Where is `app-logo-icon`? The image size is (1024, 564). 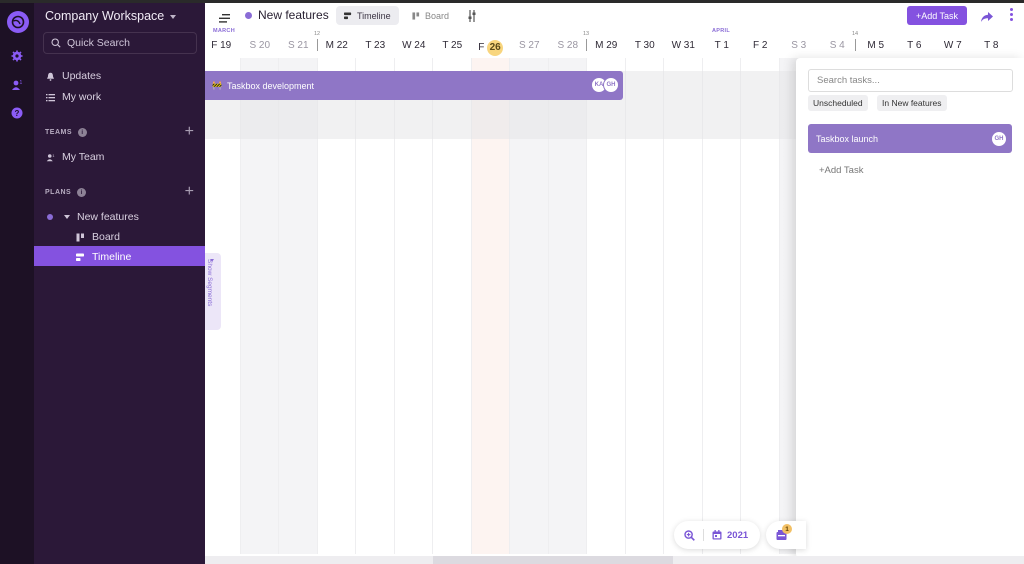
app-logo-icon is located at coordinates (18, 22).